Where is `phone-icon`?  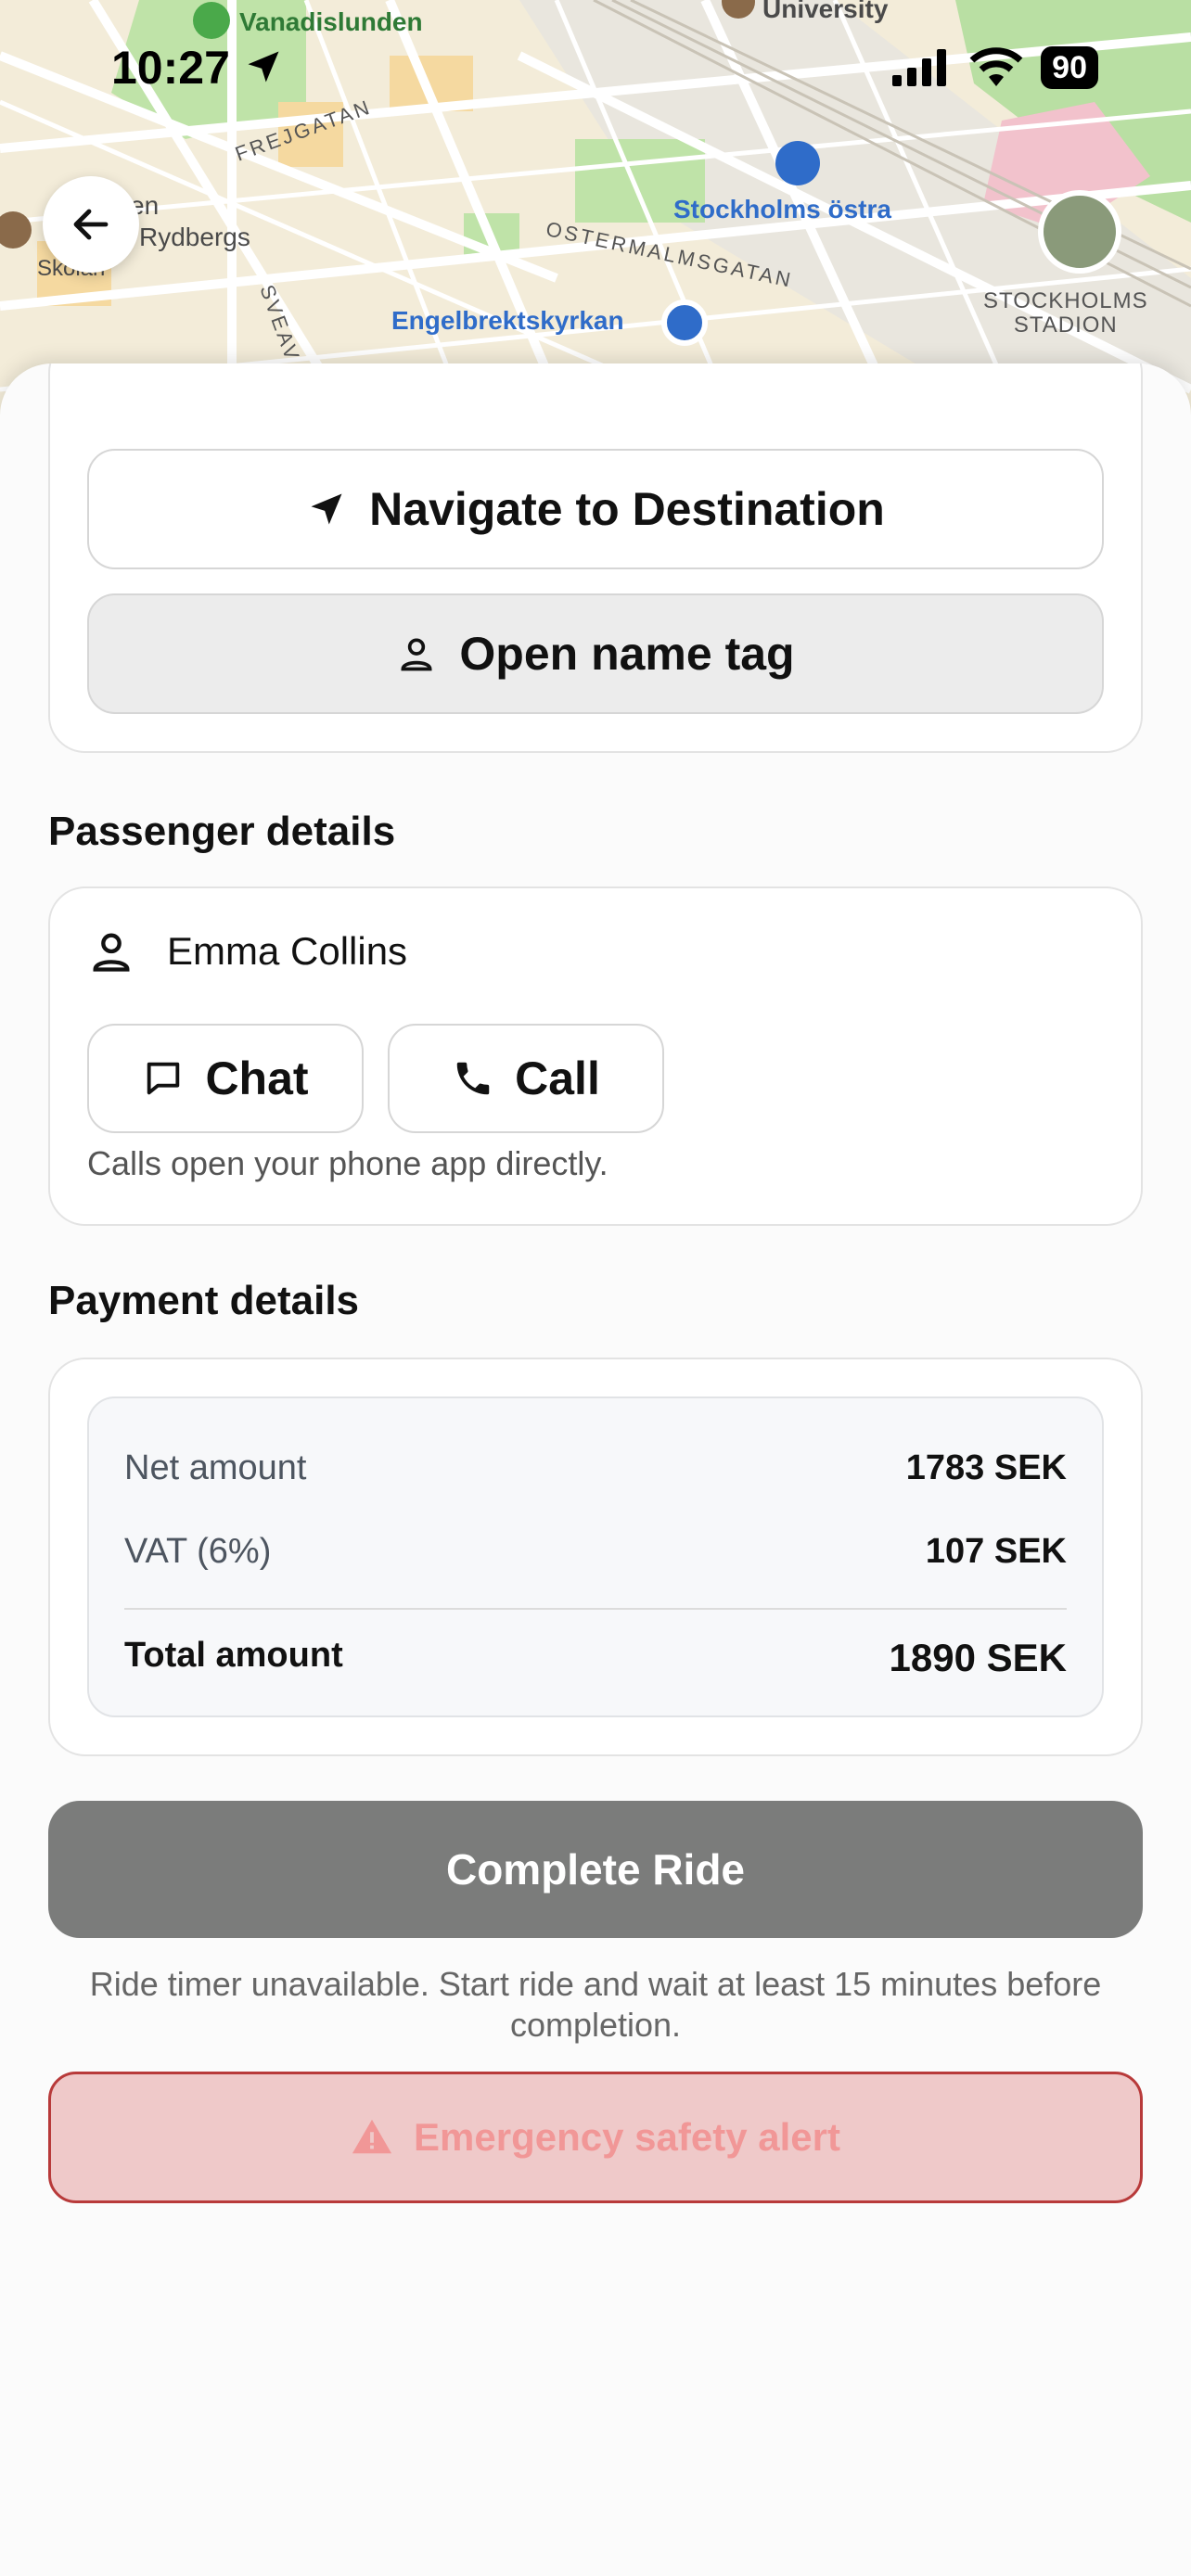
phone-icon is located at coordinates (473, 1078).